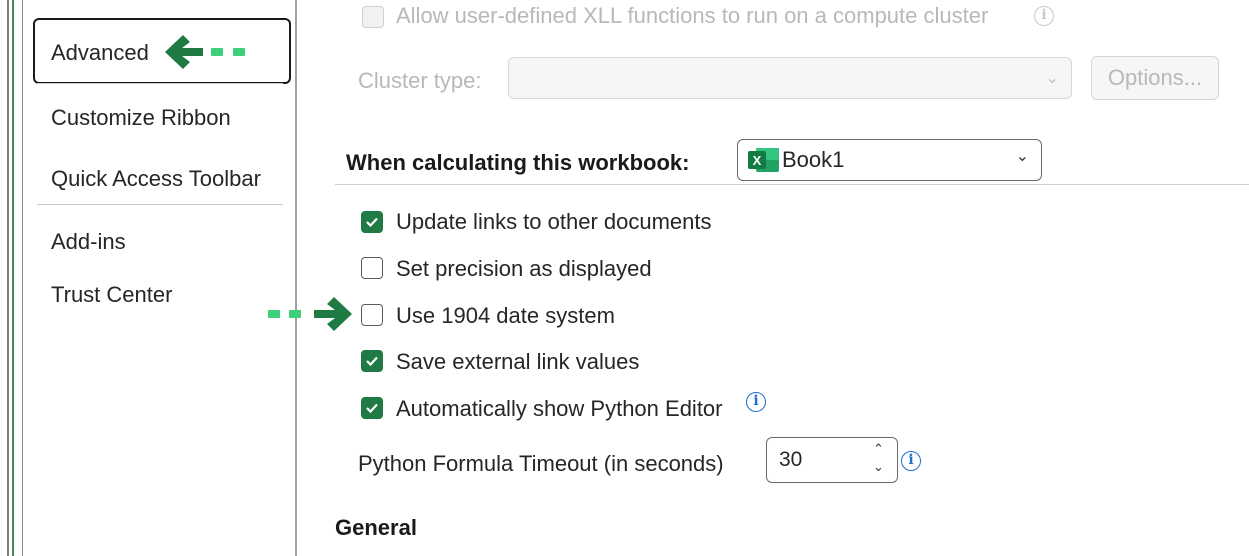 This screenshot has height=556, width=1249. I want to click on excel-icon: X, so click(763, 160).